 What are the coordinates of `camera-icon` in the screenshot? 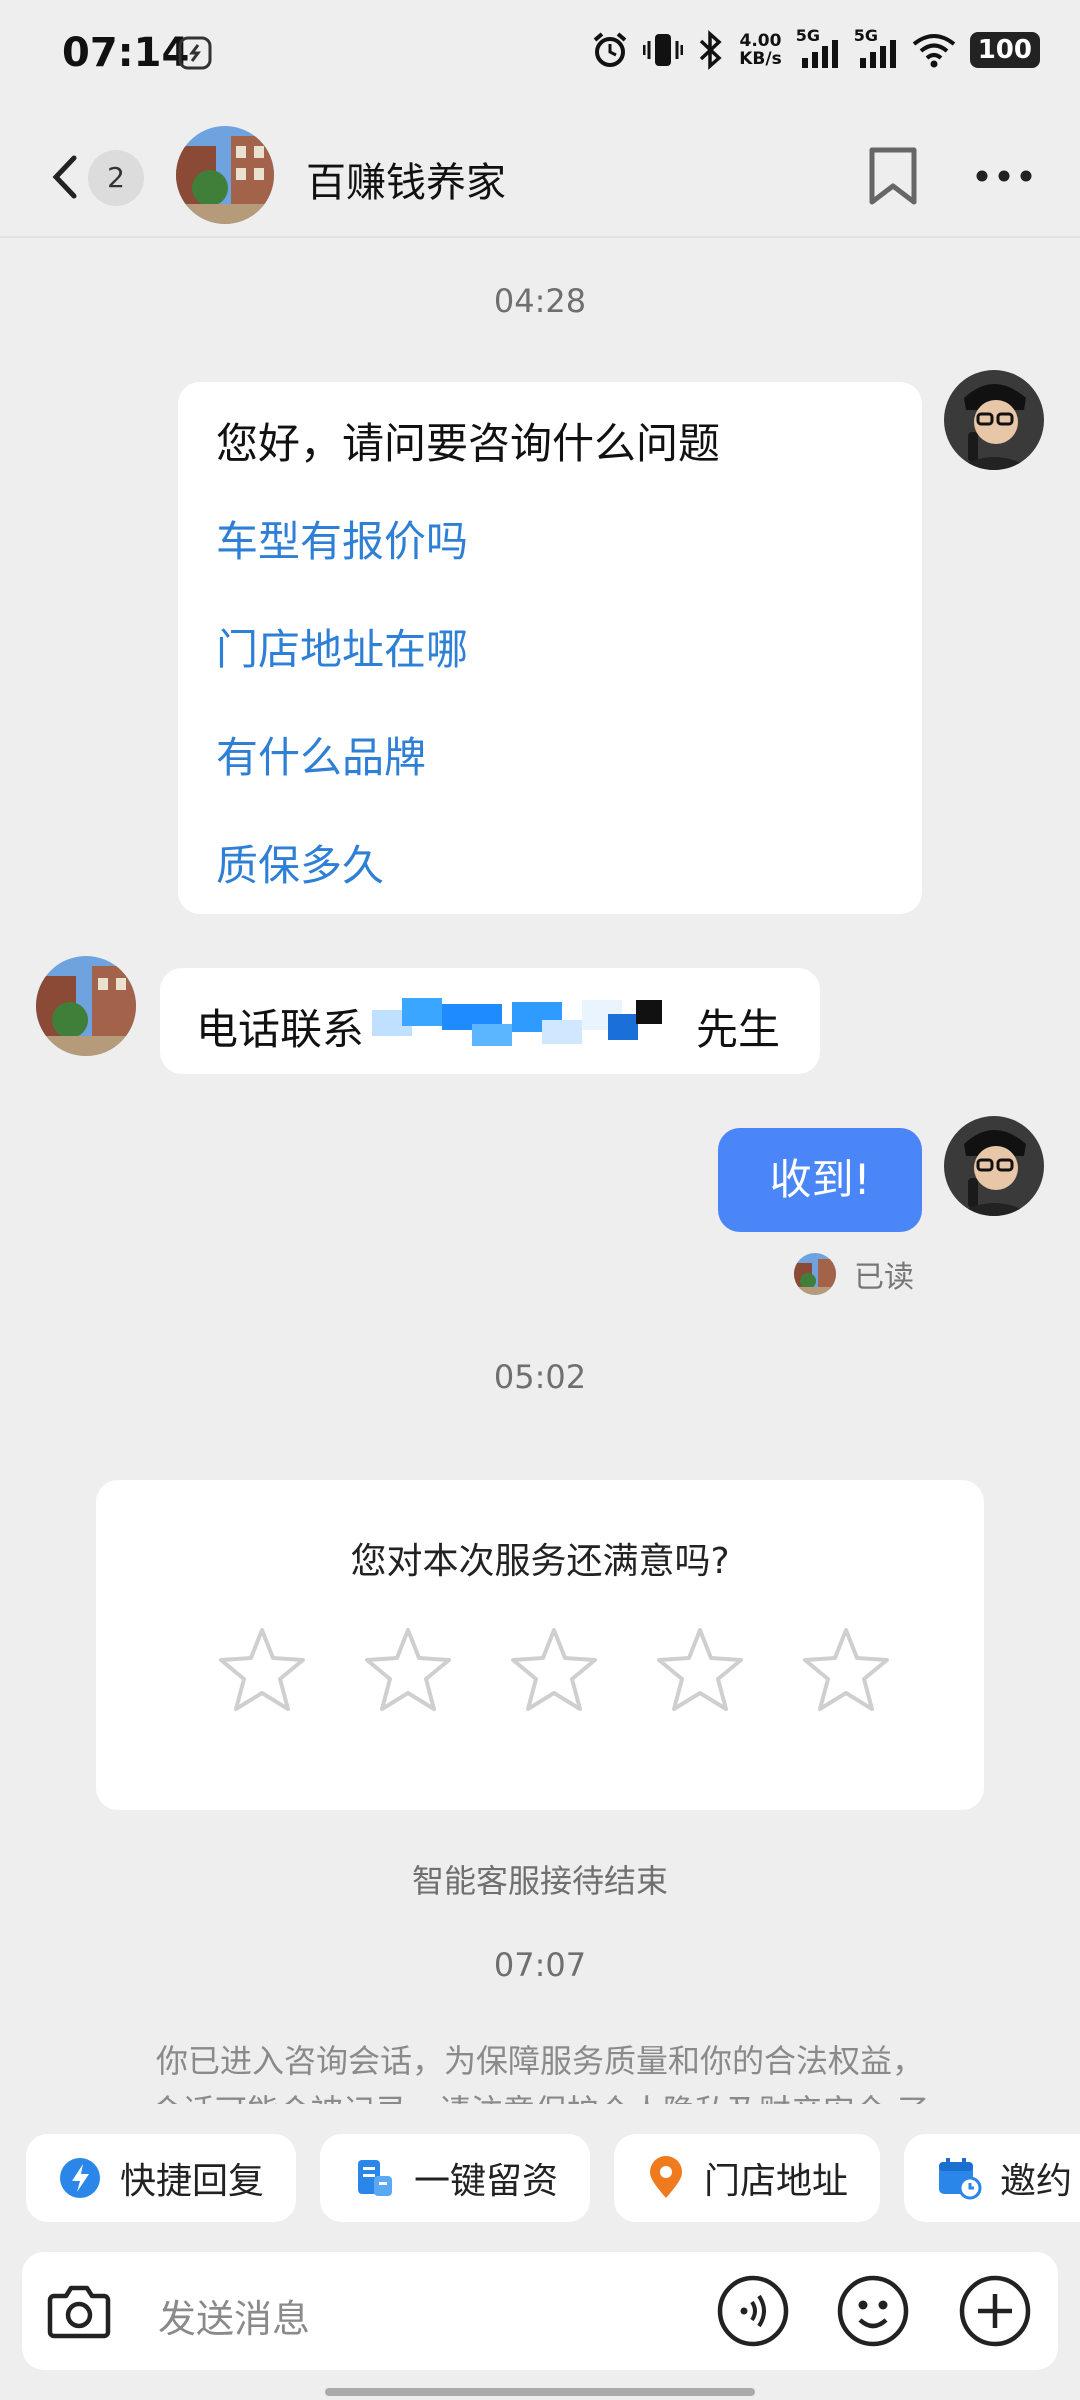 It's located at (79, 2312).